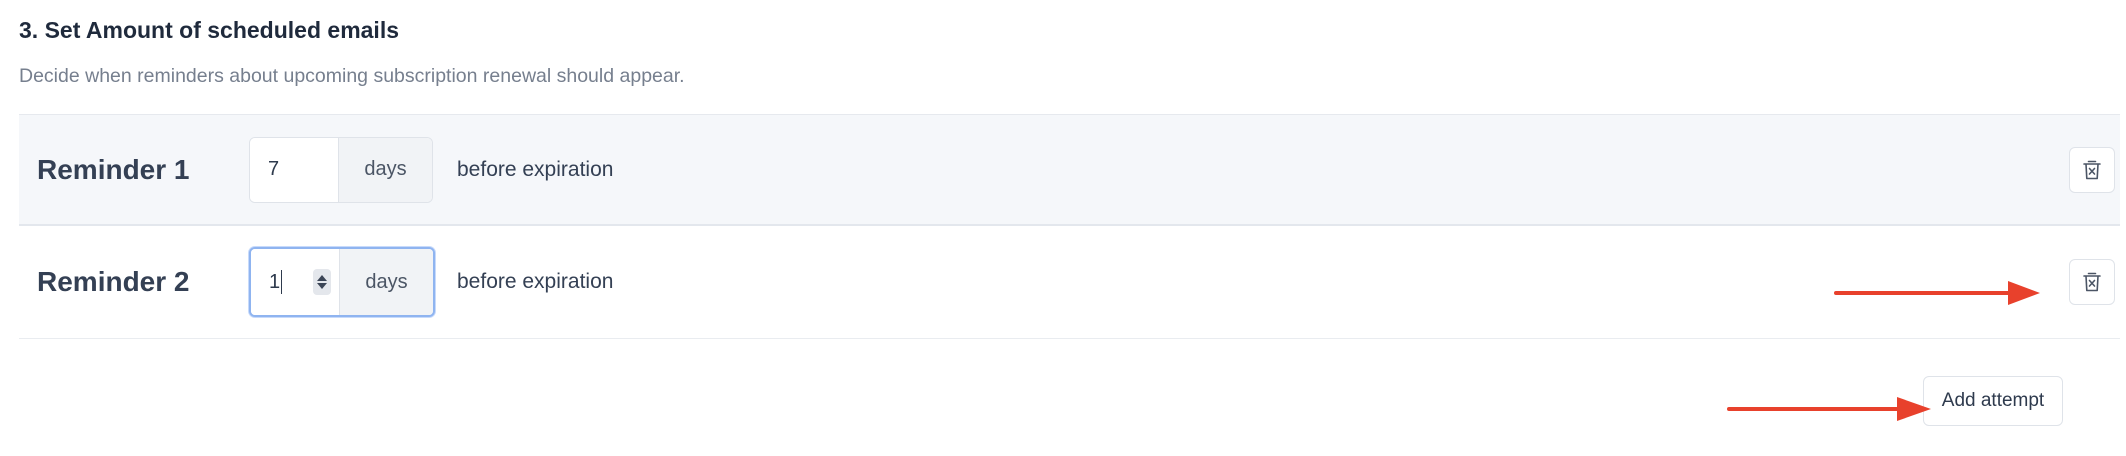 This screenshot has height=456, width=2126. I want to click on days-number-input: 1, so click(295, 282).